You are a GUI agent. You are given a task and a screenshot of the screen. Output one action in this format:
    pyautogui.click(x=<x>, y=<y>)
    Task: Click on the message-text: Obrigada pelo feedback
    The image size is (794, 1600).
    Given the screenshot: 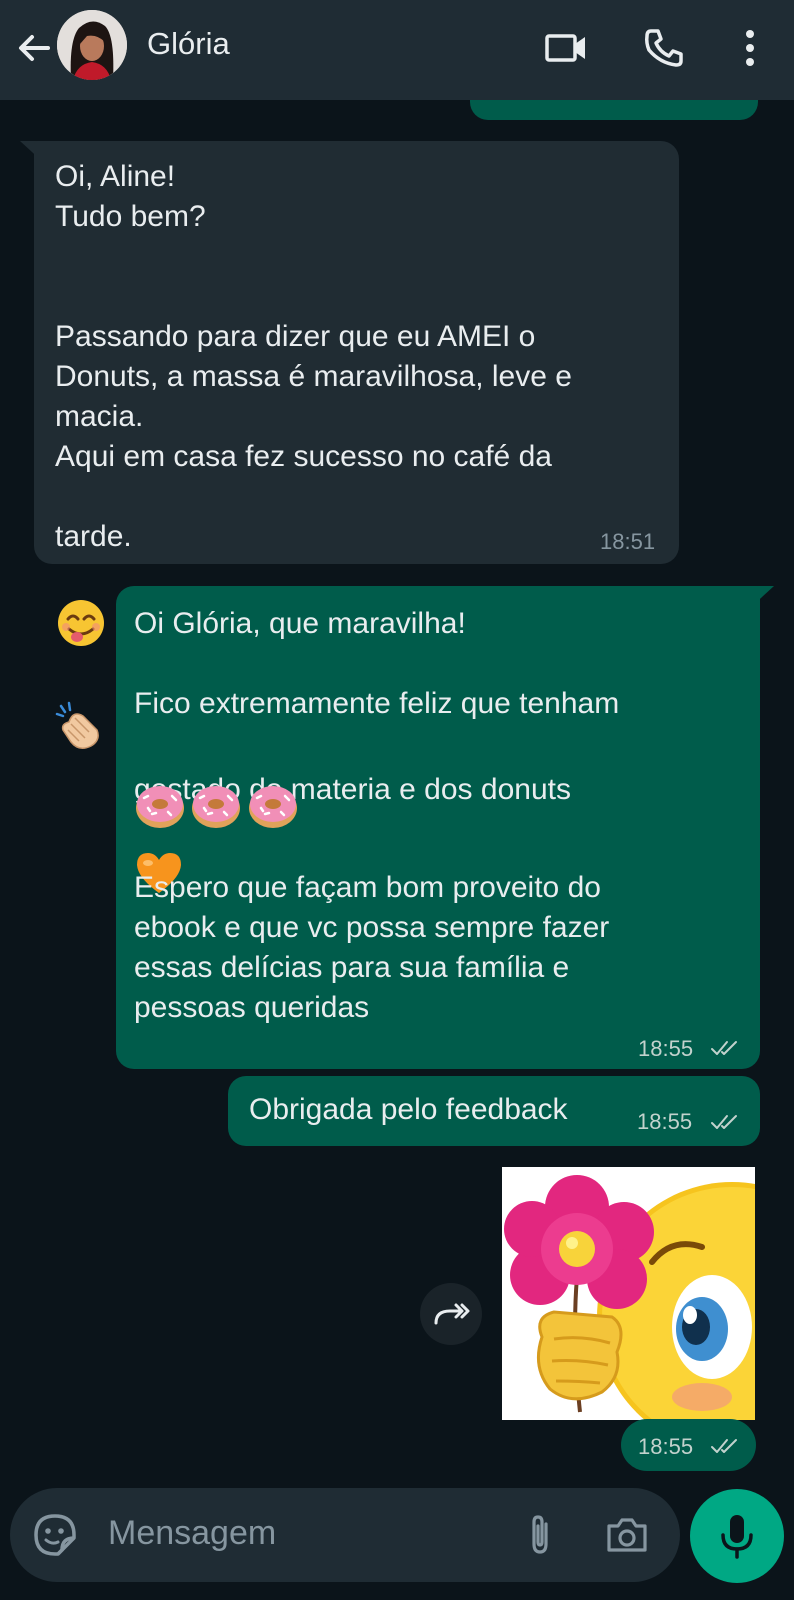 What is the action you would take?
    pyautogui.click(x=408, y=1109)
    